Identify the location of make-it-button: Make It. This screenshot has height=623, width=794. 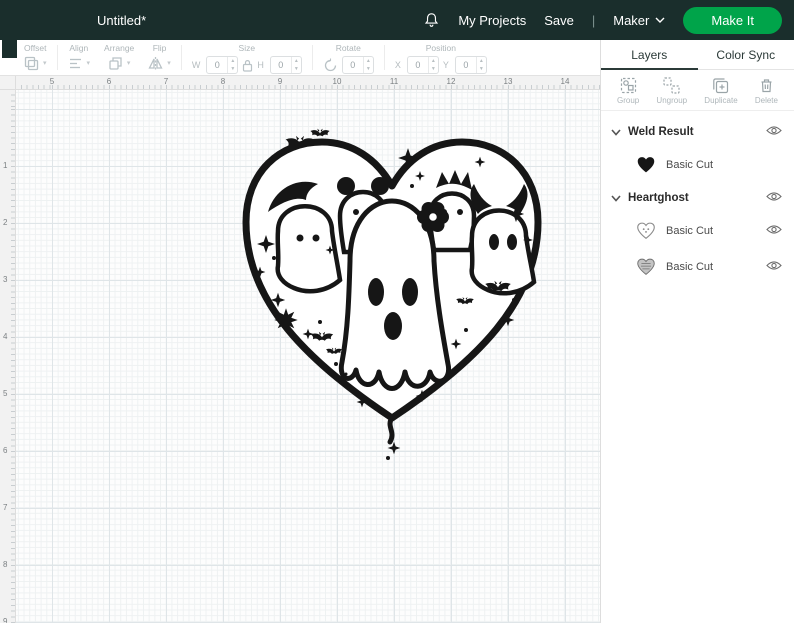
(732, 20).